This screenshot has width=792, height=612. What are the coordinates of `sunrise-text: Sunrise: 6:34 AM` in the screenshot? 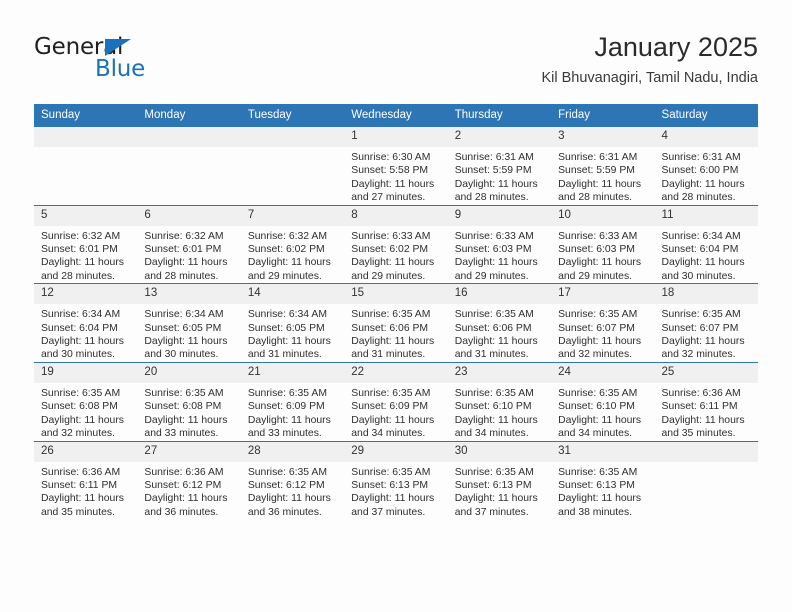 It's located at (701, 236).